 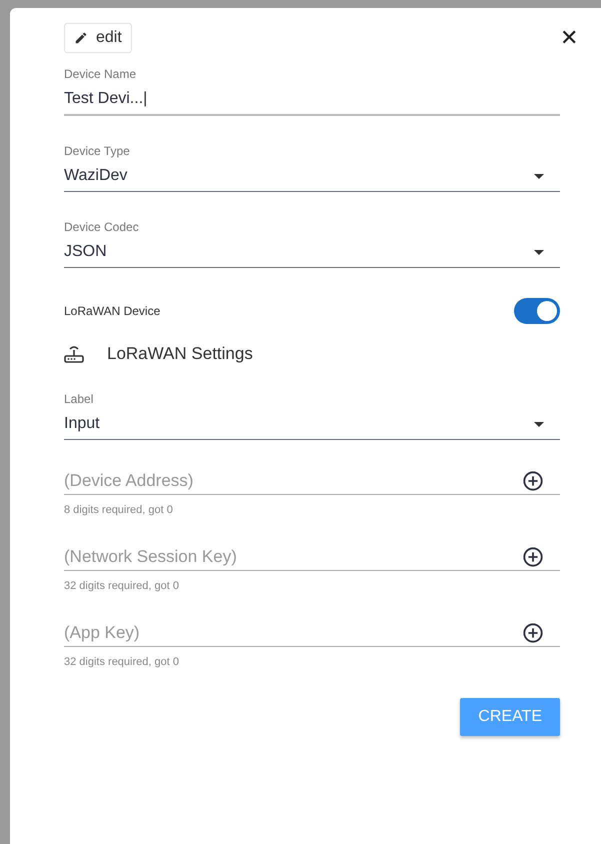 I want to click on field-label: Device Type, so click(x=97, y=151).